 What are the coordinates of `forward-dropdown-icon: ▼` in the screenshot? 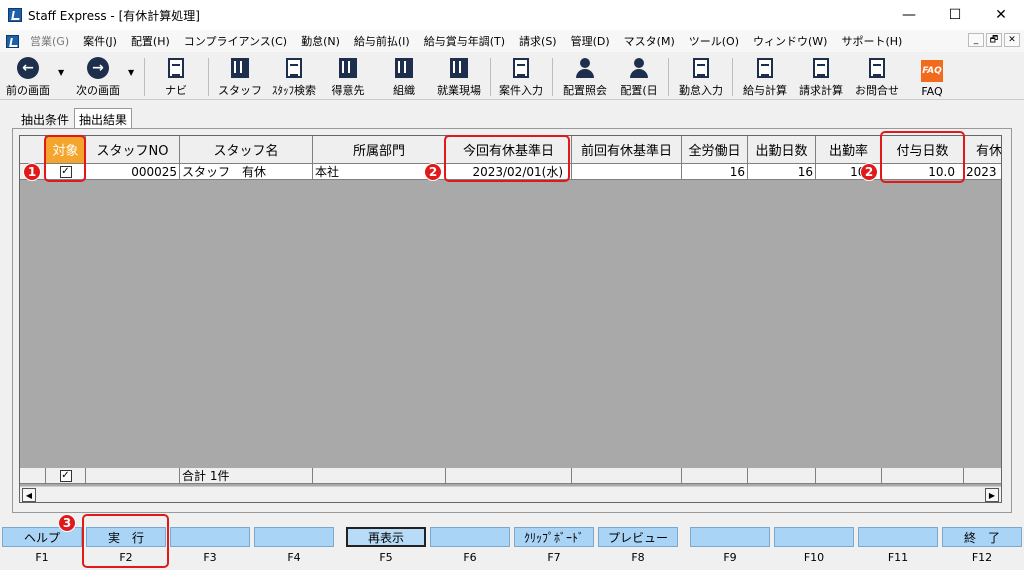 It's located at (131, 72).